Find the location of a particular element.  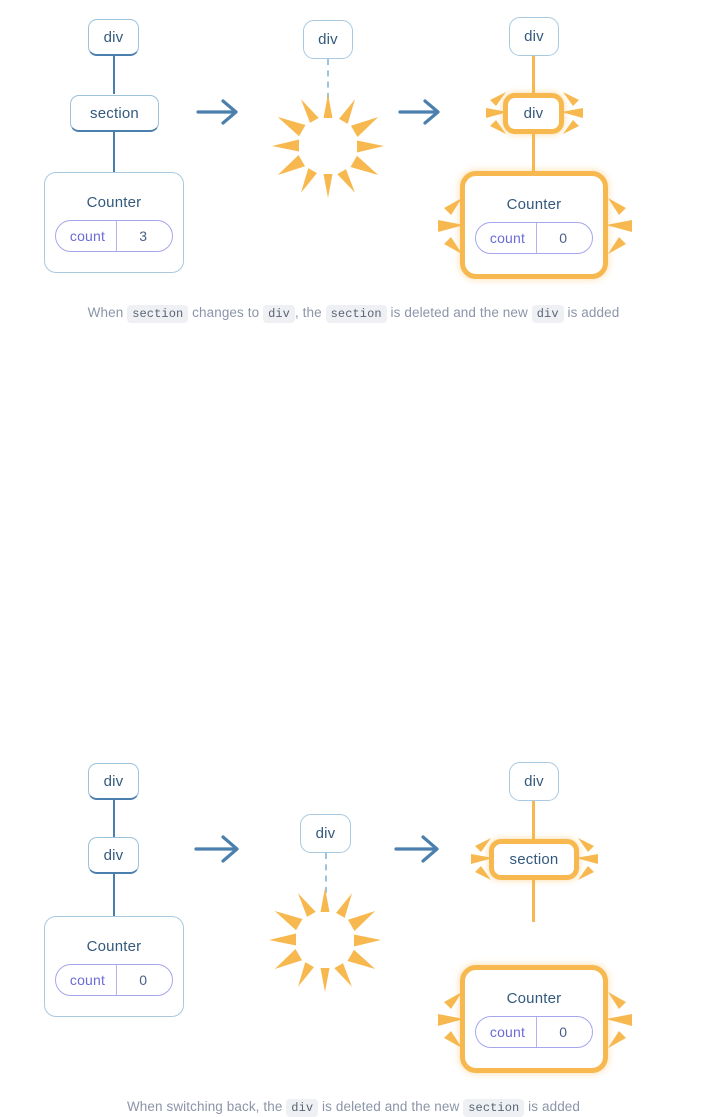

caption-text-part: When switching back, the is located at coordinates (206, 1106).